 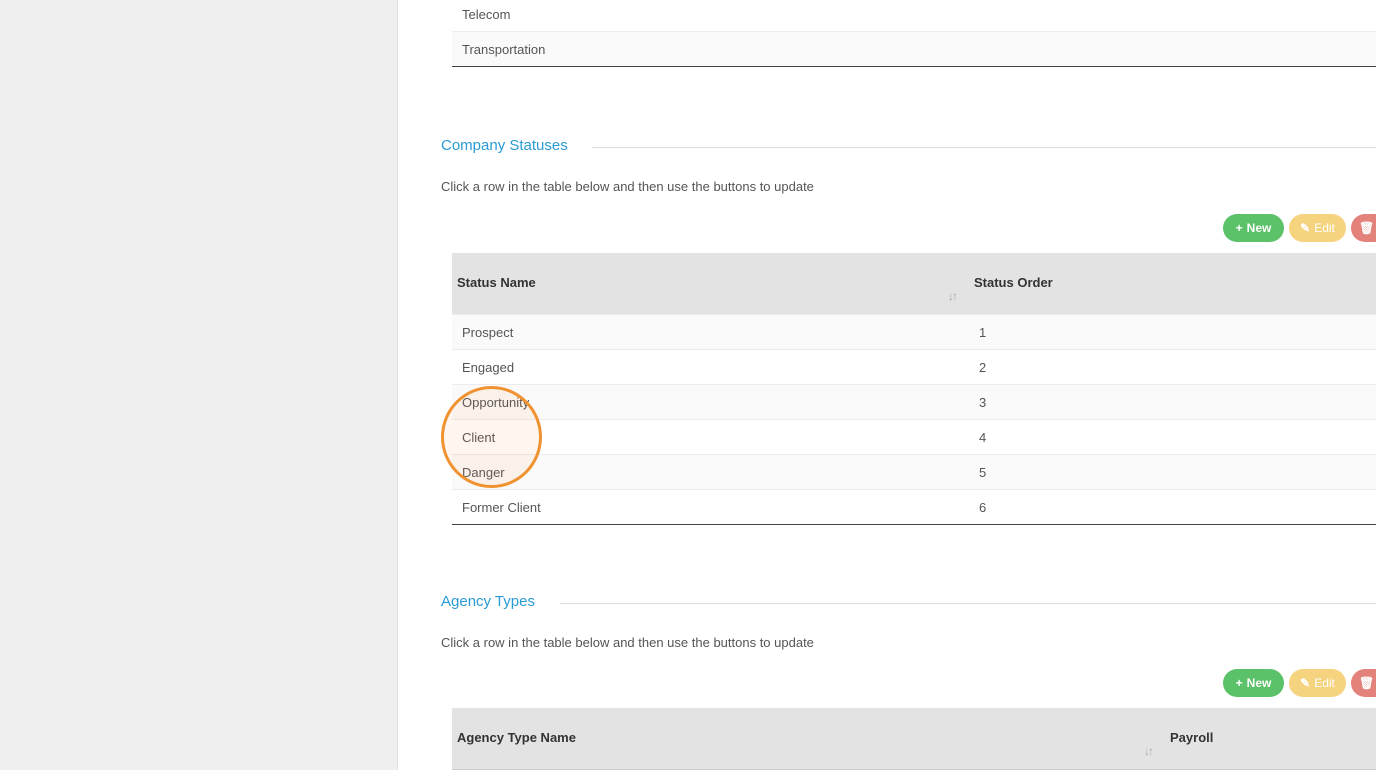 What do you see at coordinates (504, 49) in the screenshot?
I see `industry-name: Transportation` at bounding box center [504, 49].